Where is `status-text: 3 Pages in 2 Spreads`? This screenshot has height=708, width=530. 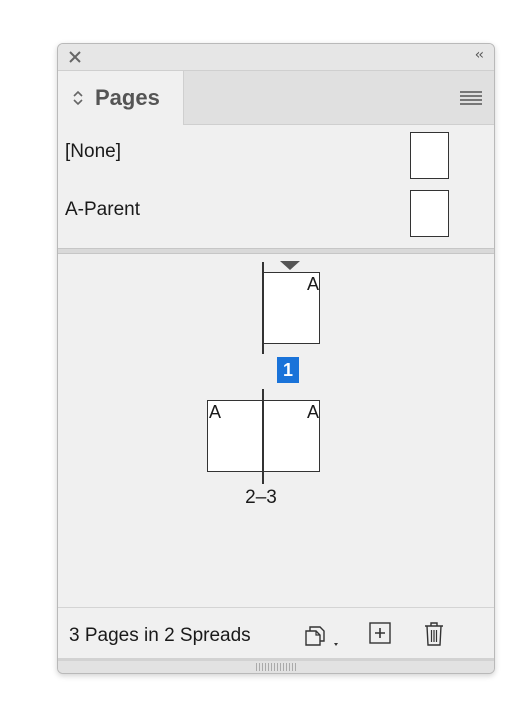 status-text: 3 Pages in 2 Spreads is located at coordinates (160, 635).